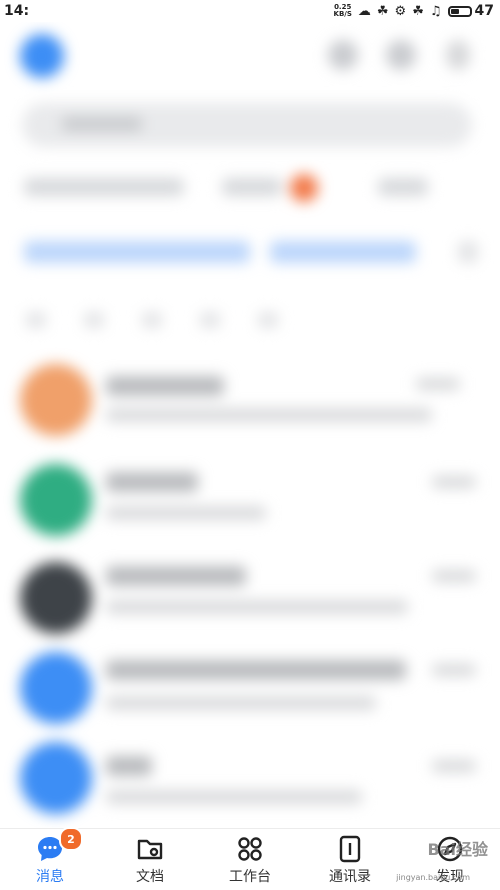 This screenshot has width=500, height=890. Describe the element at coordinates (250, 849) in the screenshot. I see `grid-icon` at that location.